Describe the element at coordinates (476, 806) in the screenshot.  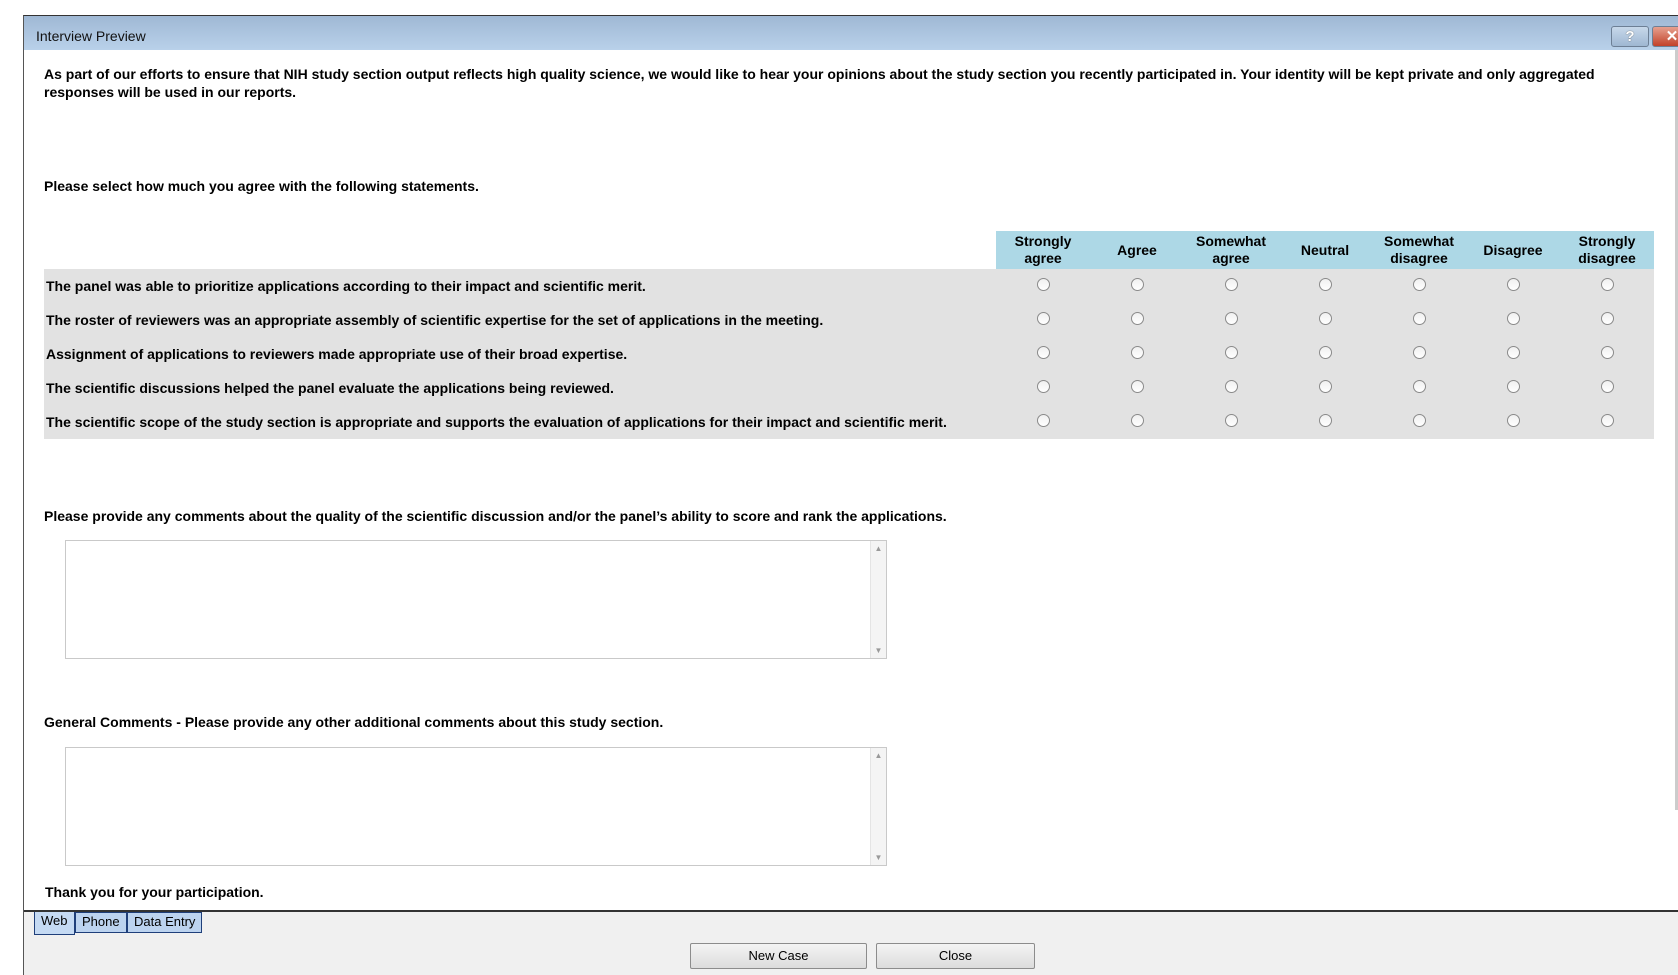
I see `general-comments-textarea: ▲ ▼` at that location.